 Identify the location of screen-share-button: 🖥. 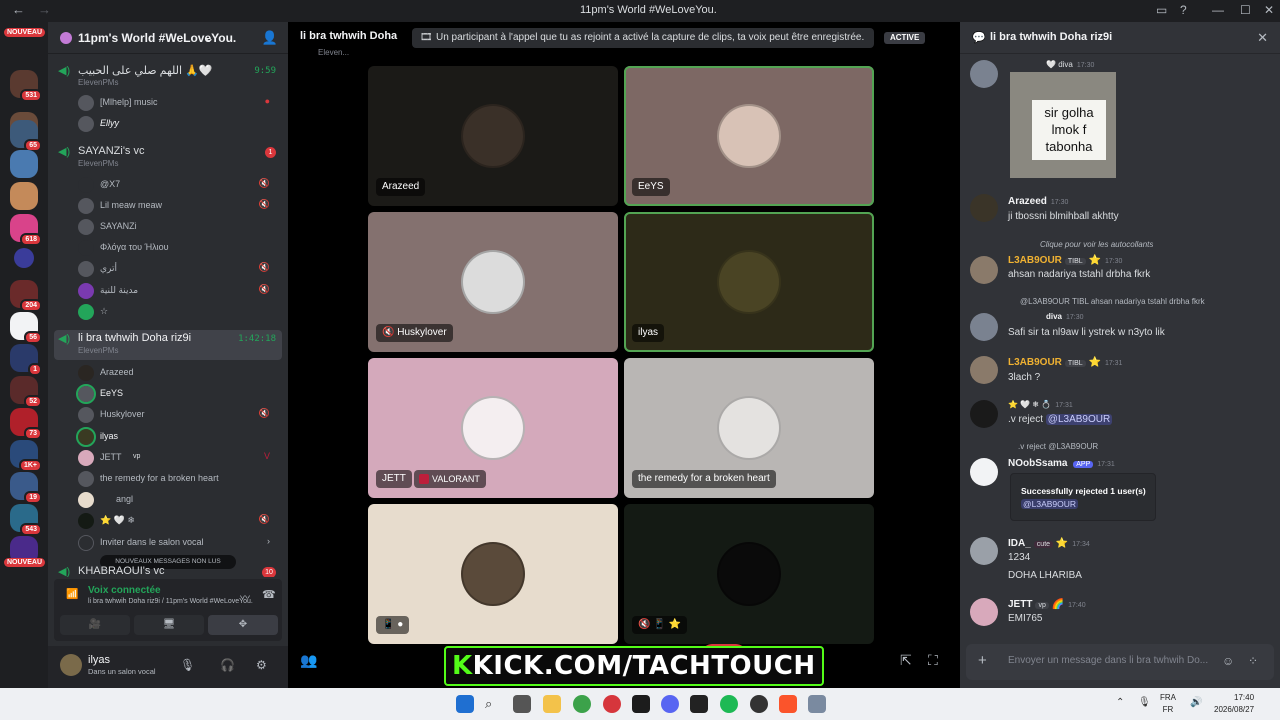
(169, 625).